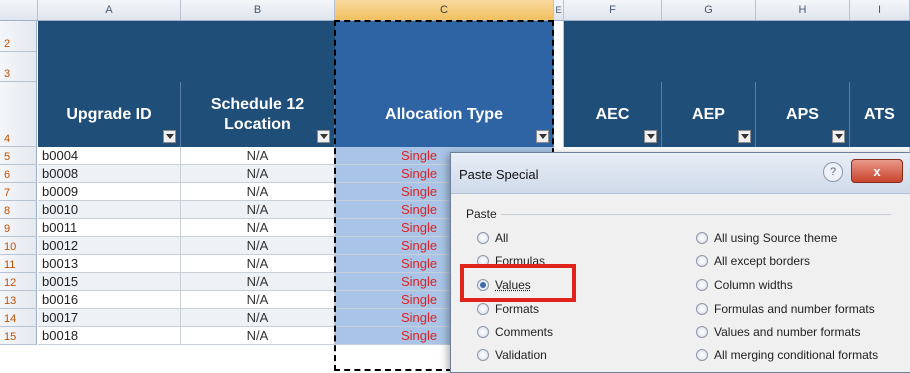  Describe the element at coordinates (709, 10) in the screenshot. I see `column-header-g: G` at that location.